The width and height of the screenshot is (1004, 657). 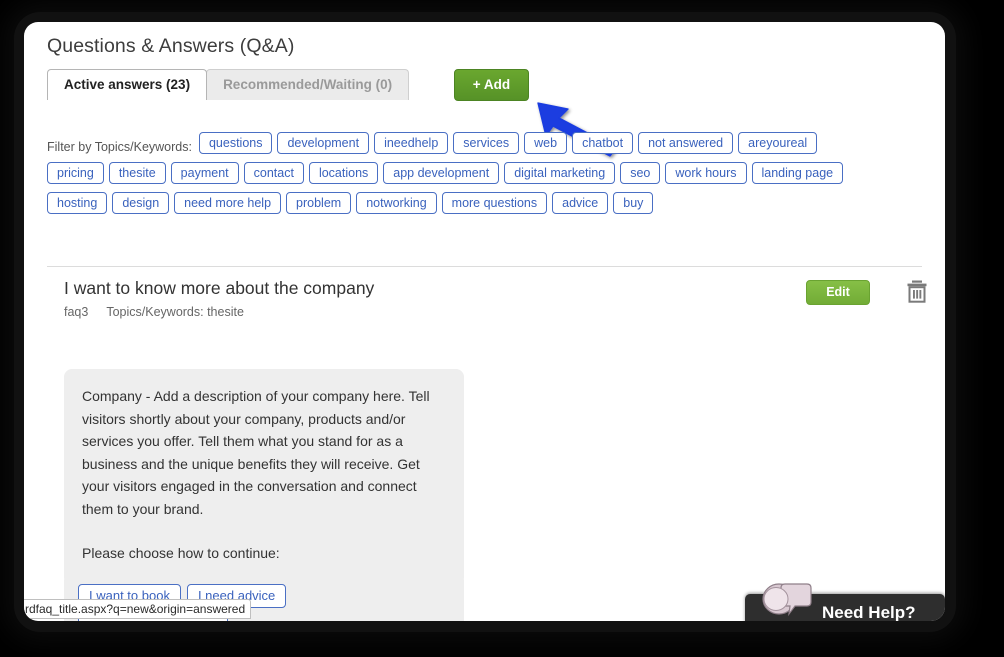 What do you see at coordinates (706, 173) in the screenshot?
I see `filter-tag-work-hours: work hours` at bounding box center [706, 173].